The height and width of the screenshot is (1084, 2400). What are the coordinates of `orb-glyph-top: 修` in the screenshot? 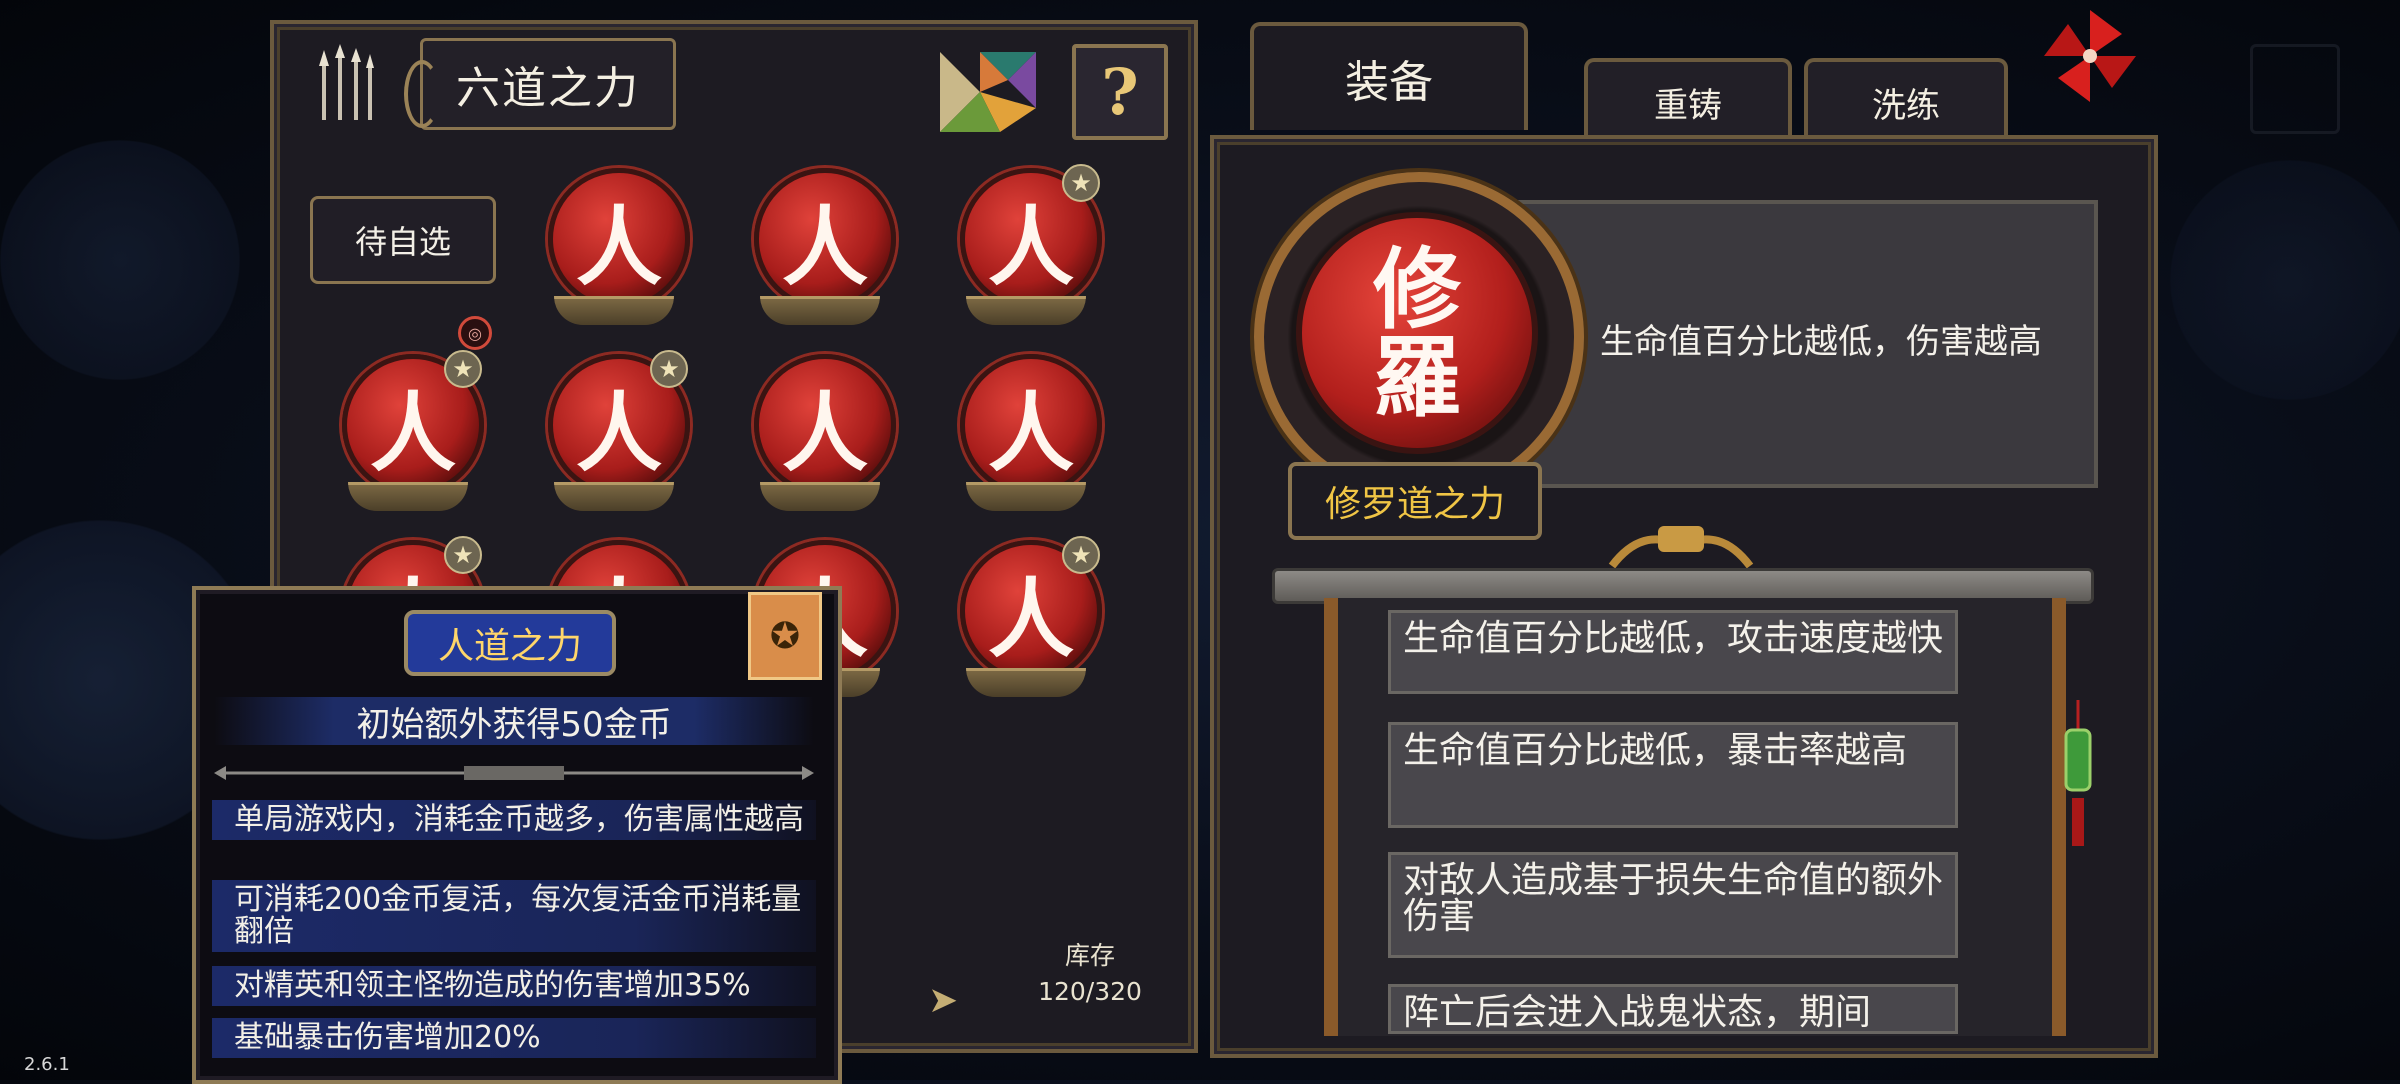 It's located at (1416, 289).